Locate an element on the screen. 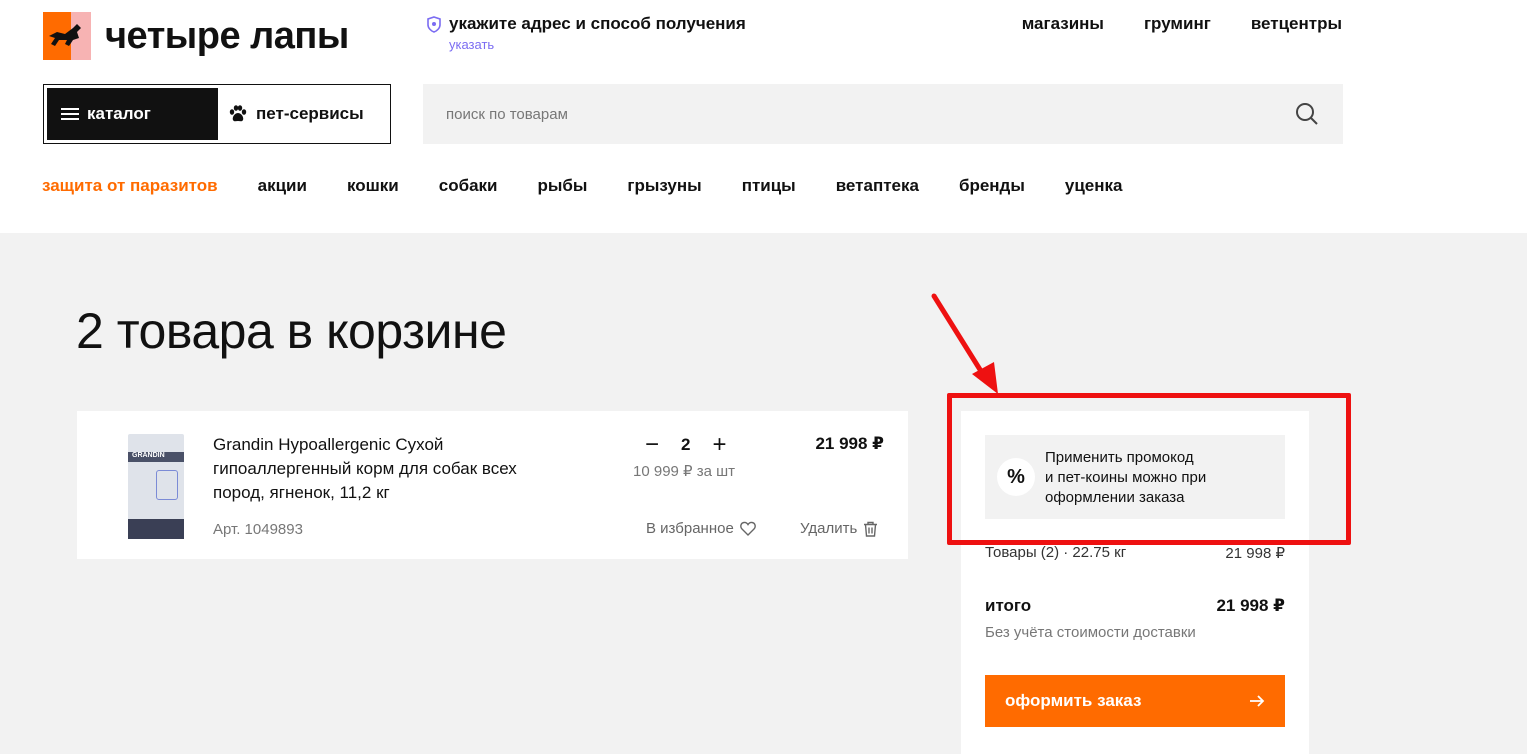  delete-label: Удалить is located at coordinates (829, 528).